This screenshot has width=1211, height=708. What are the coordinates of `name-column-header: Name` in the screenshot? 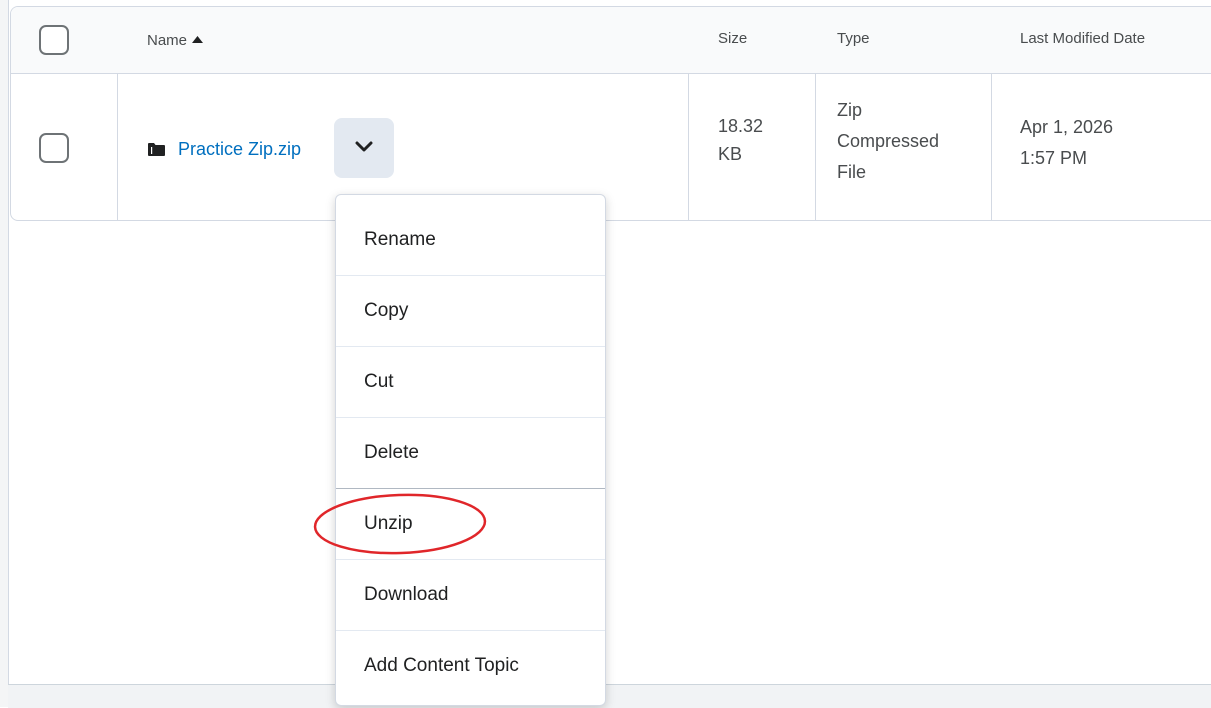 It's located at (175, 39).